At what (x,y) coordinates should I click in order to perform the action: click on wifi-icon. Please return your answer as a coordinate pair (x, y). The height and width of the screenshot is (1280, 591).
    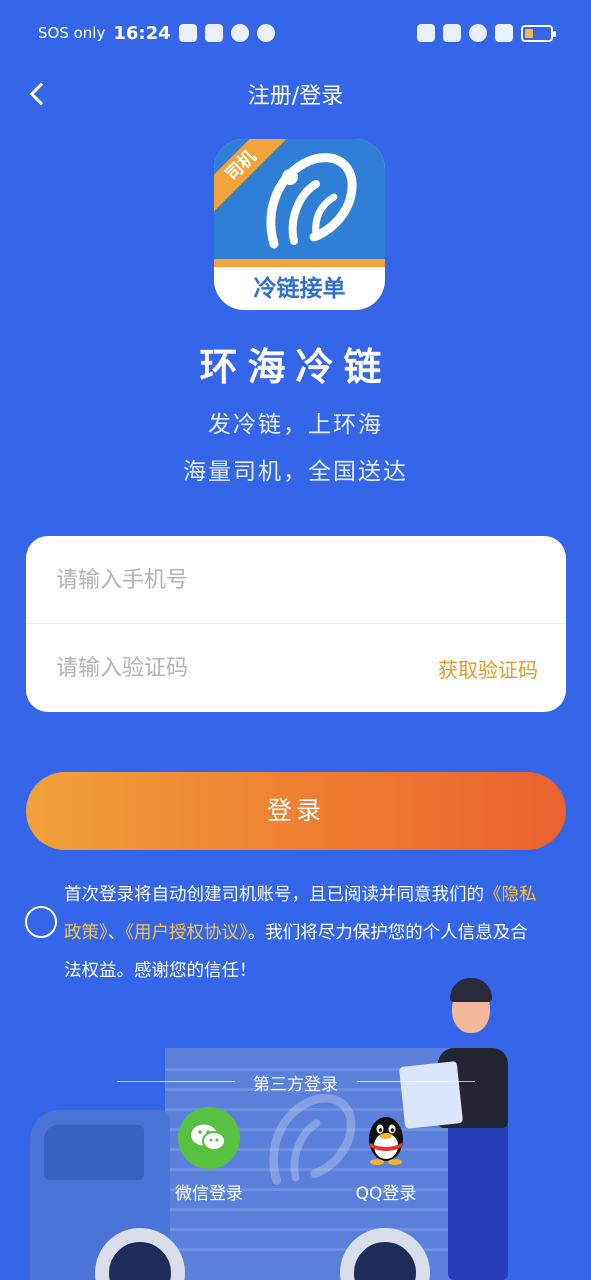
    Looking at the image, I should click on (478, 33).